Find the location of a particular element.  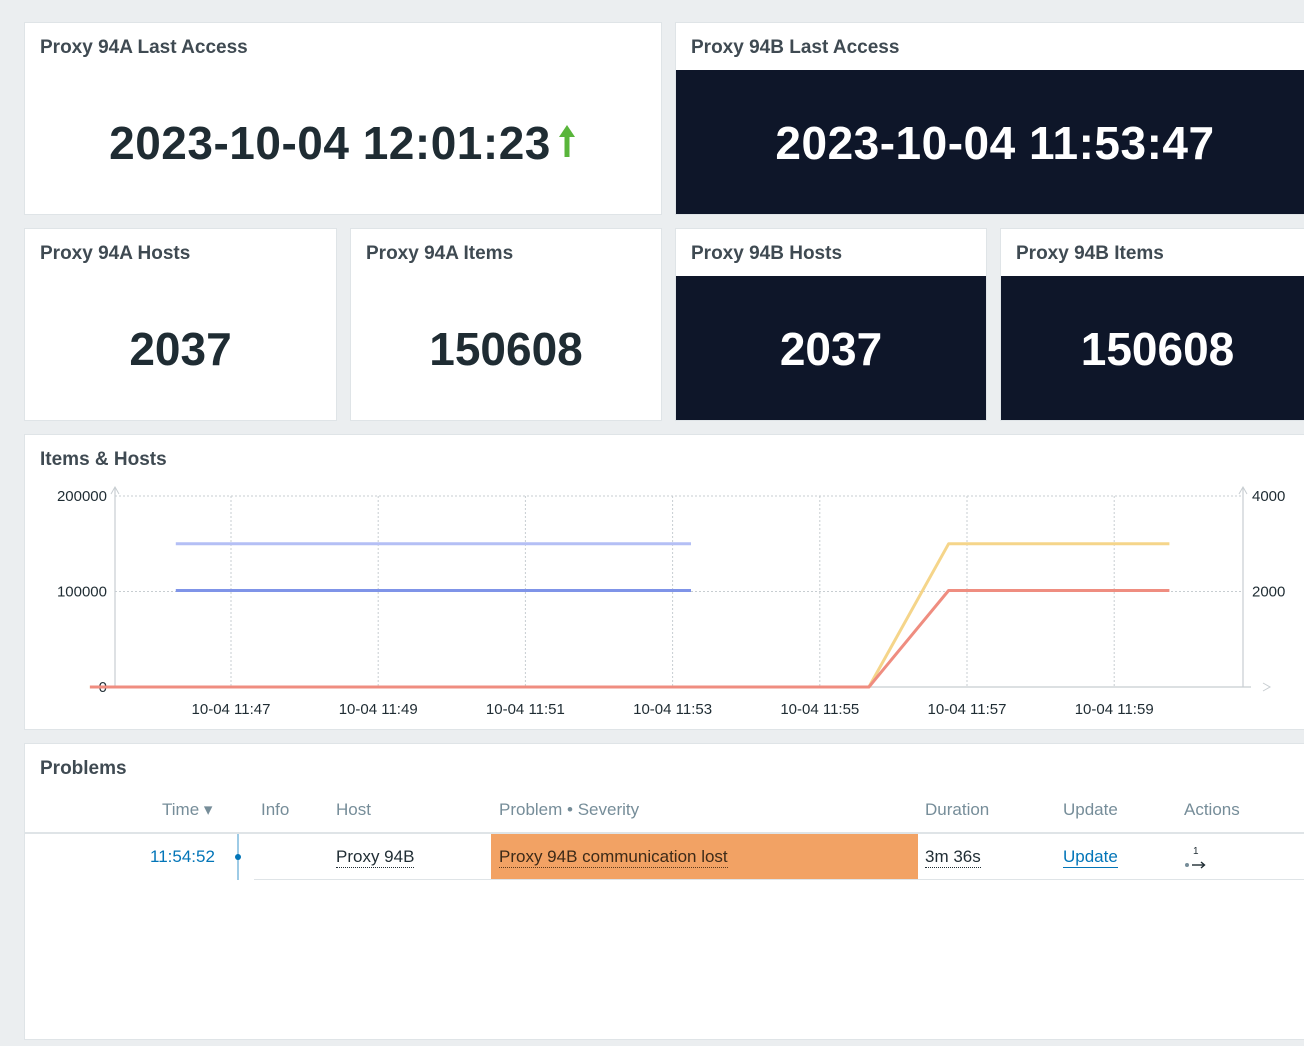

problems-title: Problems is located at coordinates (83, 768).